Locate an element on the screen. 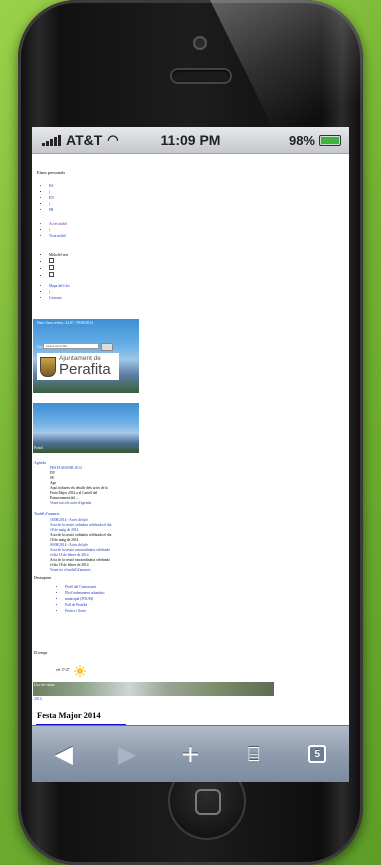 Image resolution: width=381 pixels, height=865 pixels. contact-link: Contacte is located at coordinates (59, 298).